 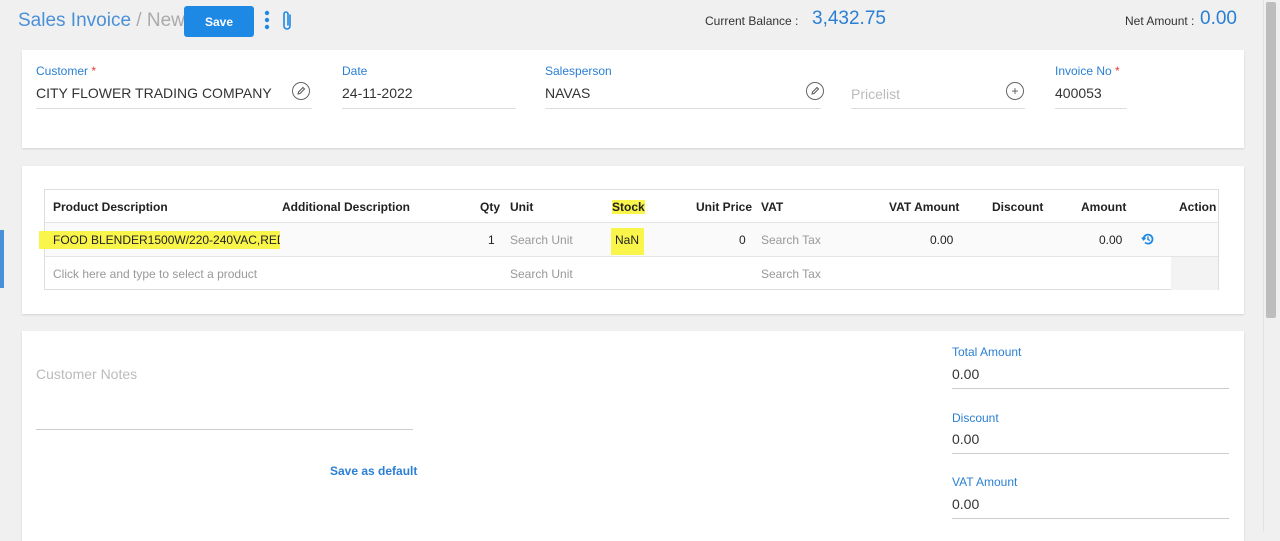 I want to click on discount-label: Discount, so click(x=975, y=418).